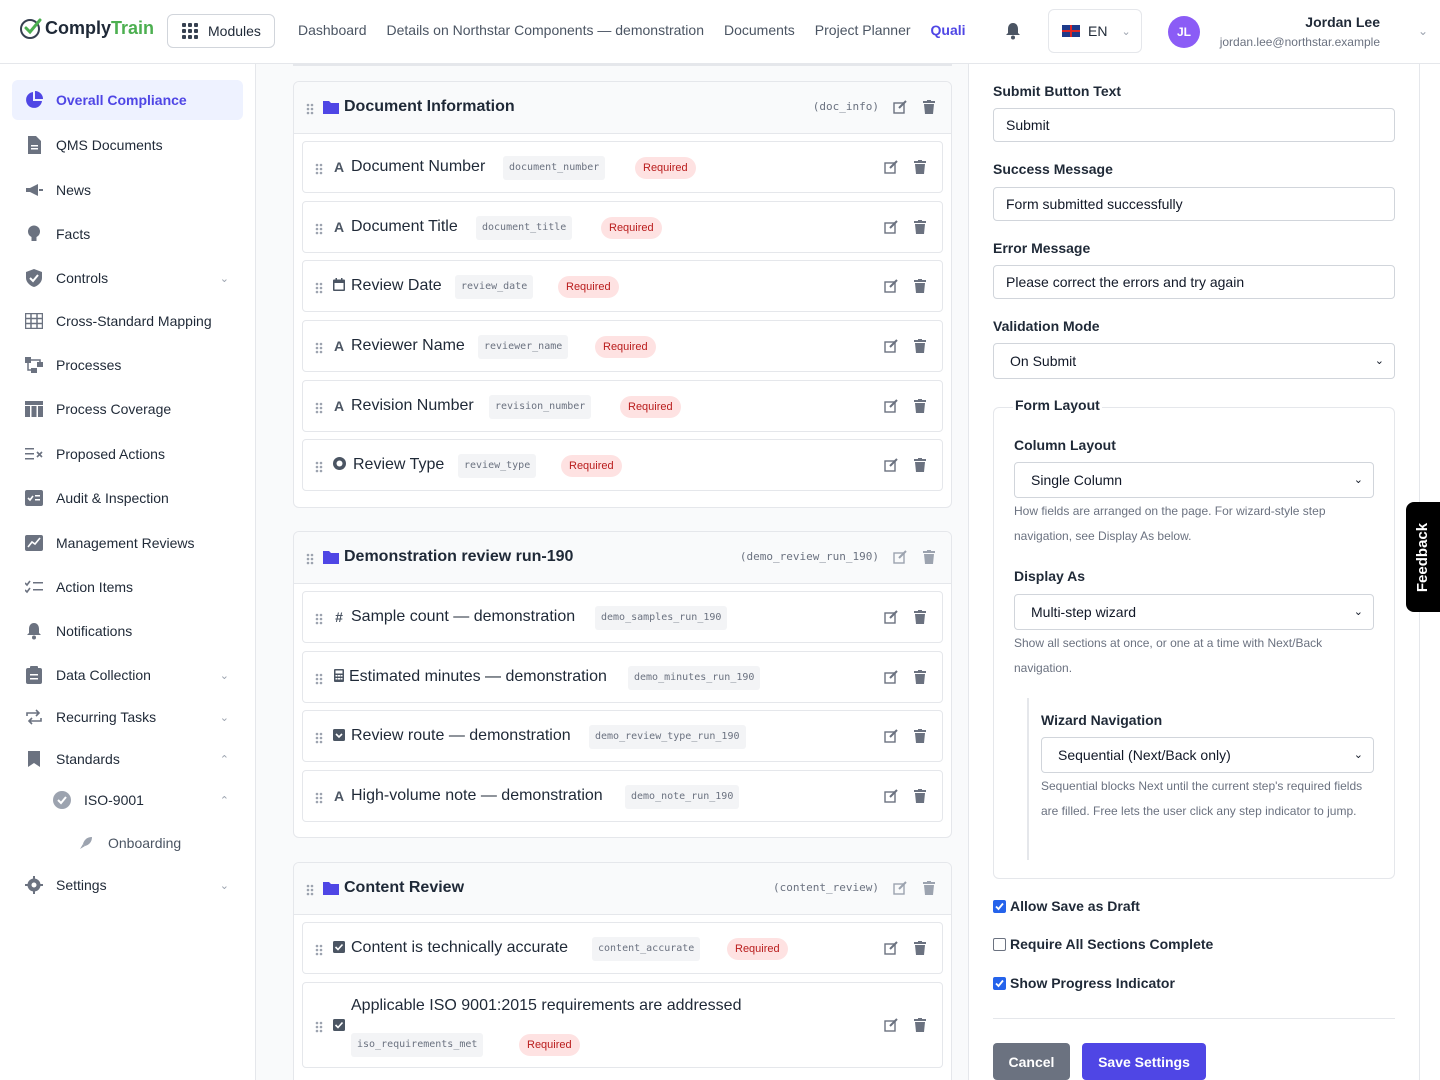 Image resolution: width=1440 pixels, height=1080 pixels. I want to click on sidebar-item-iso-9001: ISO-9001 ⌃, so click(141, 800).